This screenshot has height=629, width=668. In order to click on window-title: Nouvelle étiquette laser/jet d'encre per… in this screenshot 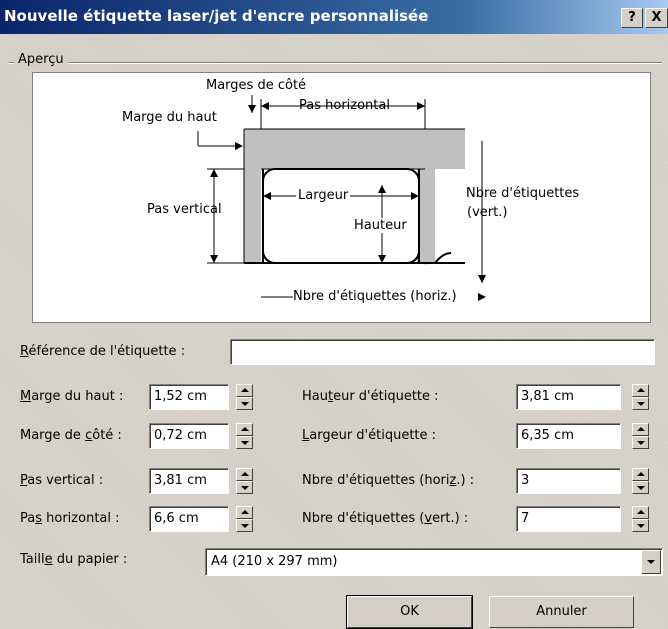, I will do `click(216, 16)`.